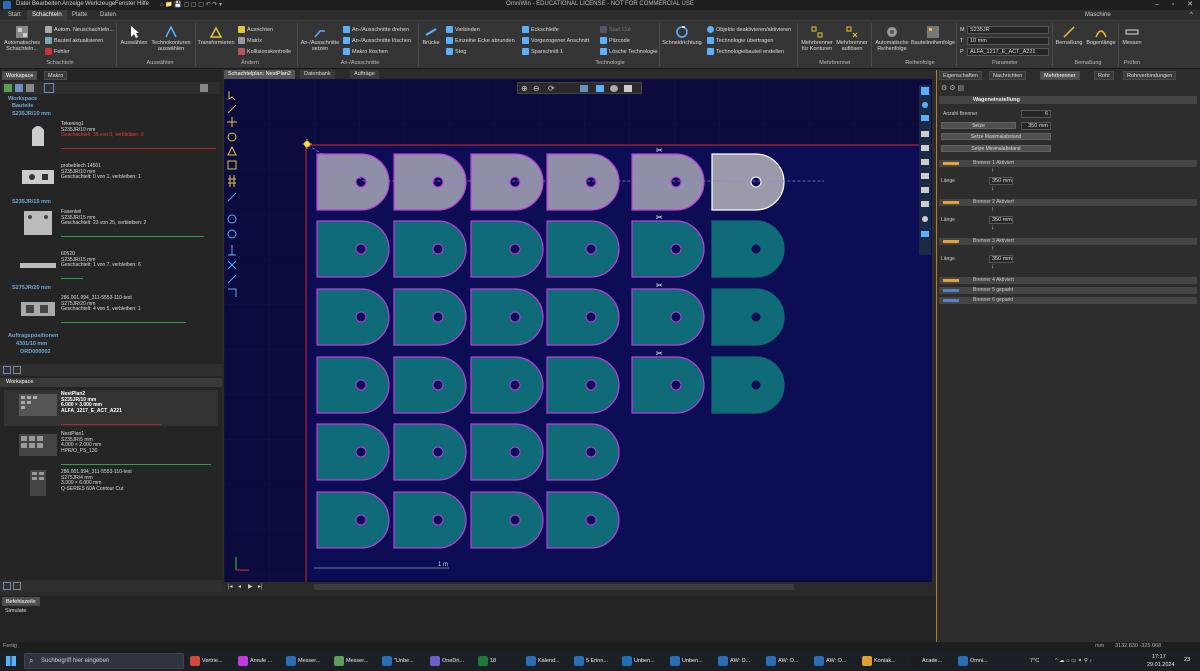 The image size is (1200, 671). What do you see at coordinates (108, 15) in the screenshot?
I see `tab-daten: Daten` at bounding box center [108, 15].